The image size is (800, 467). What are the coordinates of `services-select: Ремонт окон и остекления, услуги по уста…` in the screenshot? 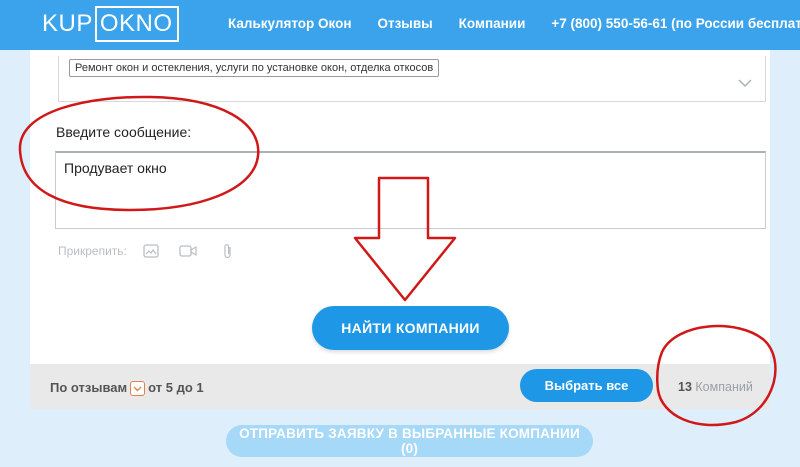 It's located at (412, 79).